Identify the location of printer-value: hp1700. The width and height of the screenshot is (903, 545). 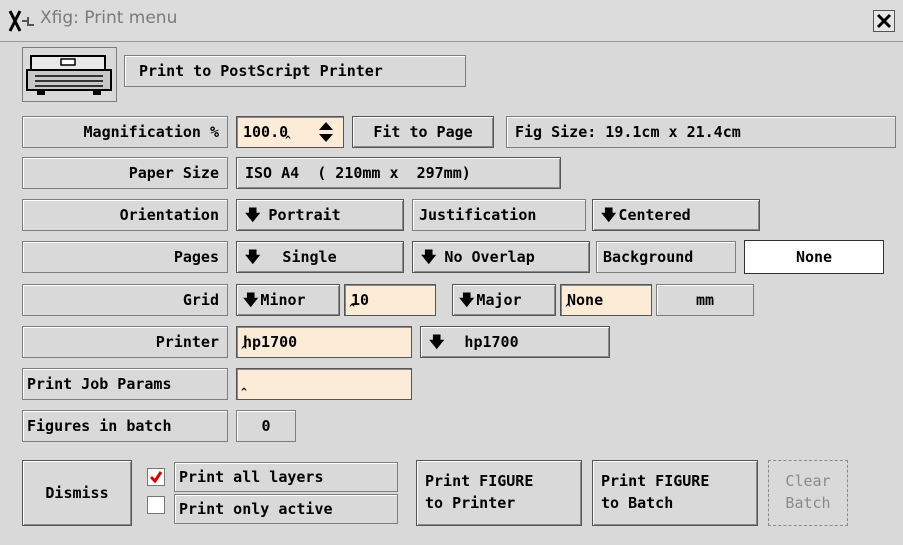
(270, 342).